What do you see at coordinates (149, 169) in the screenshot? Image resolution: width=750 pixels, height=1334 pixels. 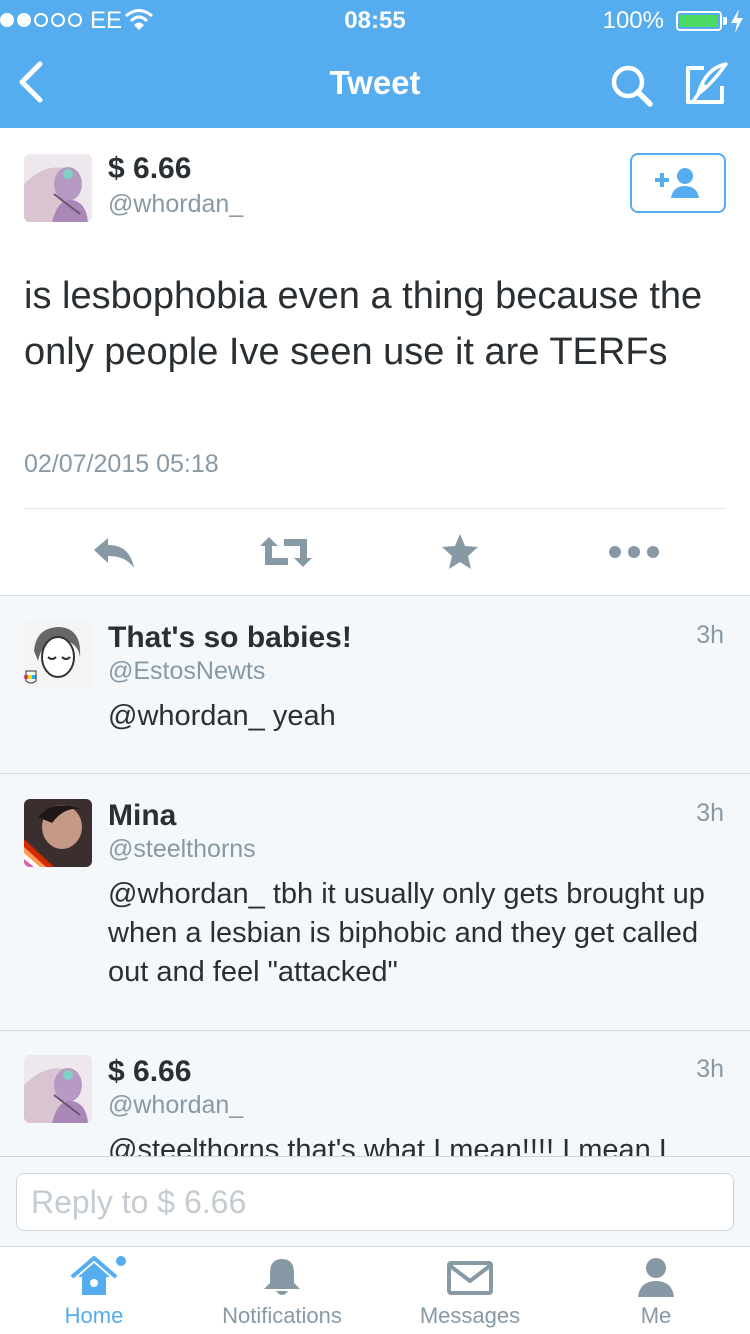 I see `author-name: $ 6.66` at bounding box center [149, 169].